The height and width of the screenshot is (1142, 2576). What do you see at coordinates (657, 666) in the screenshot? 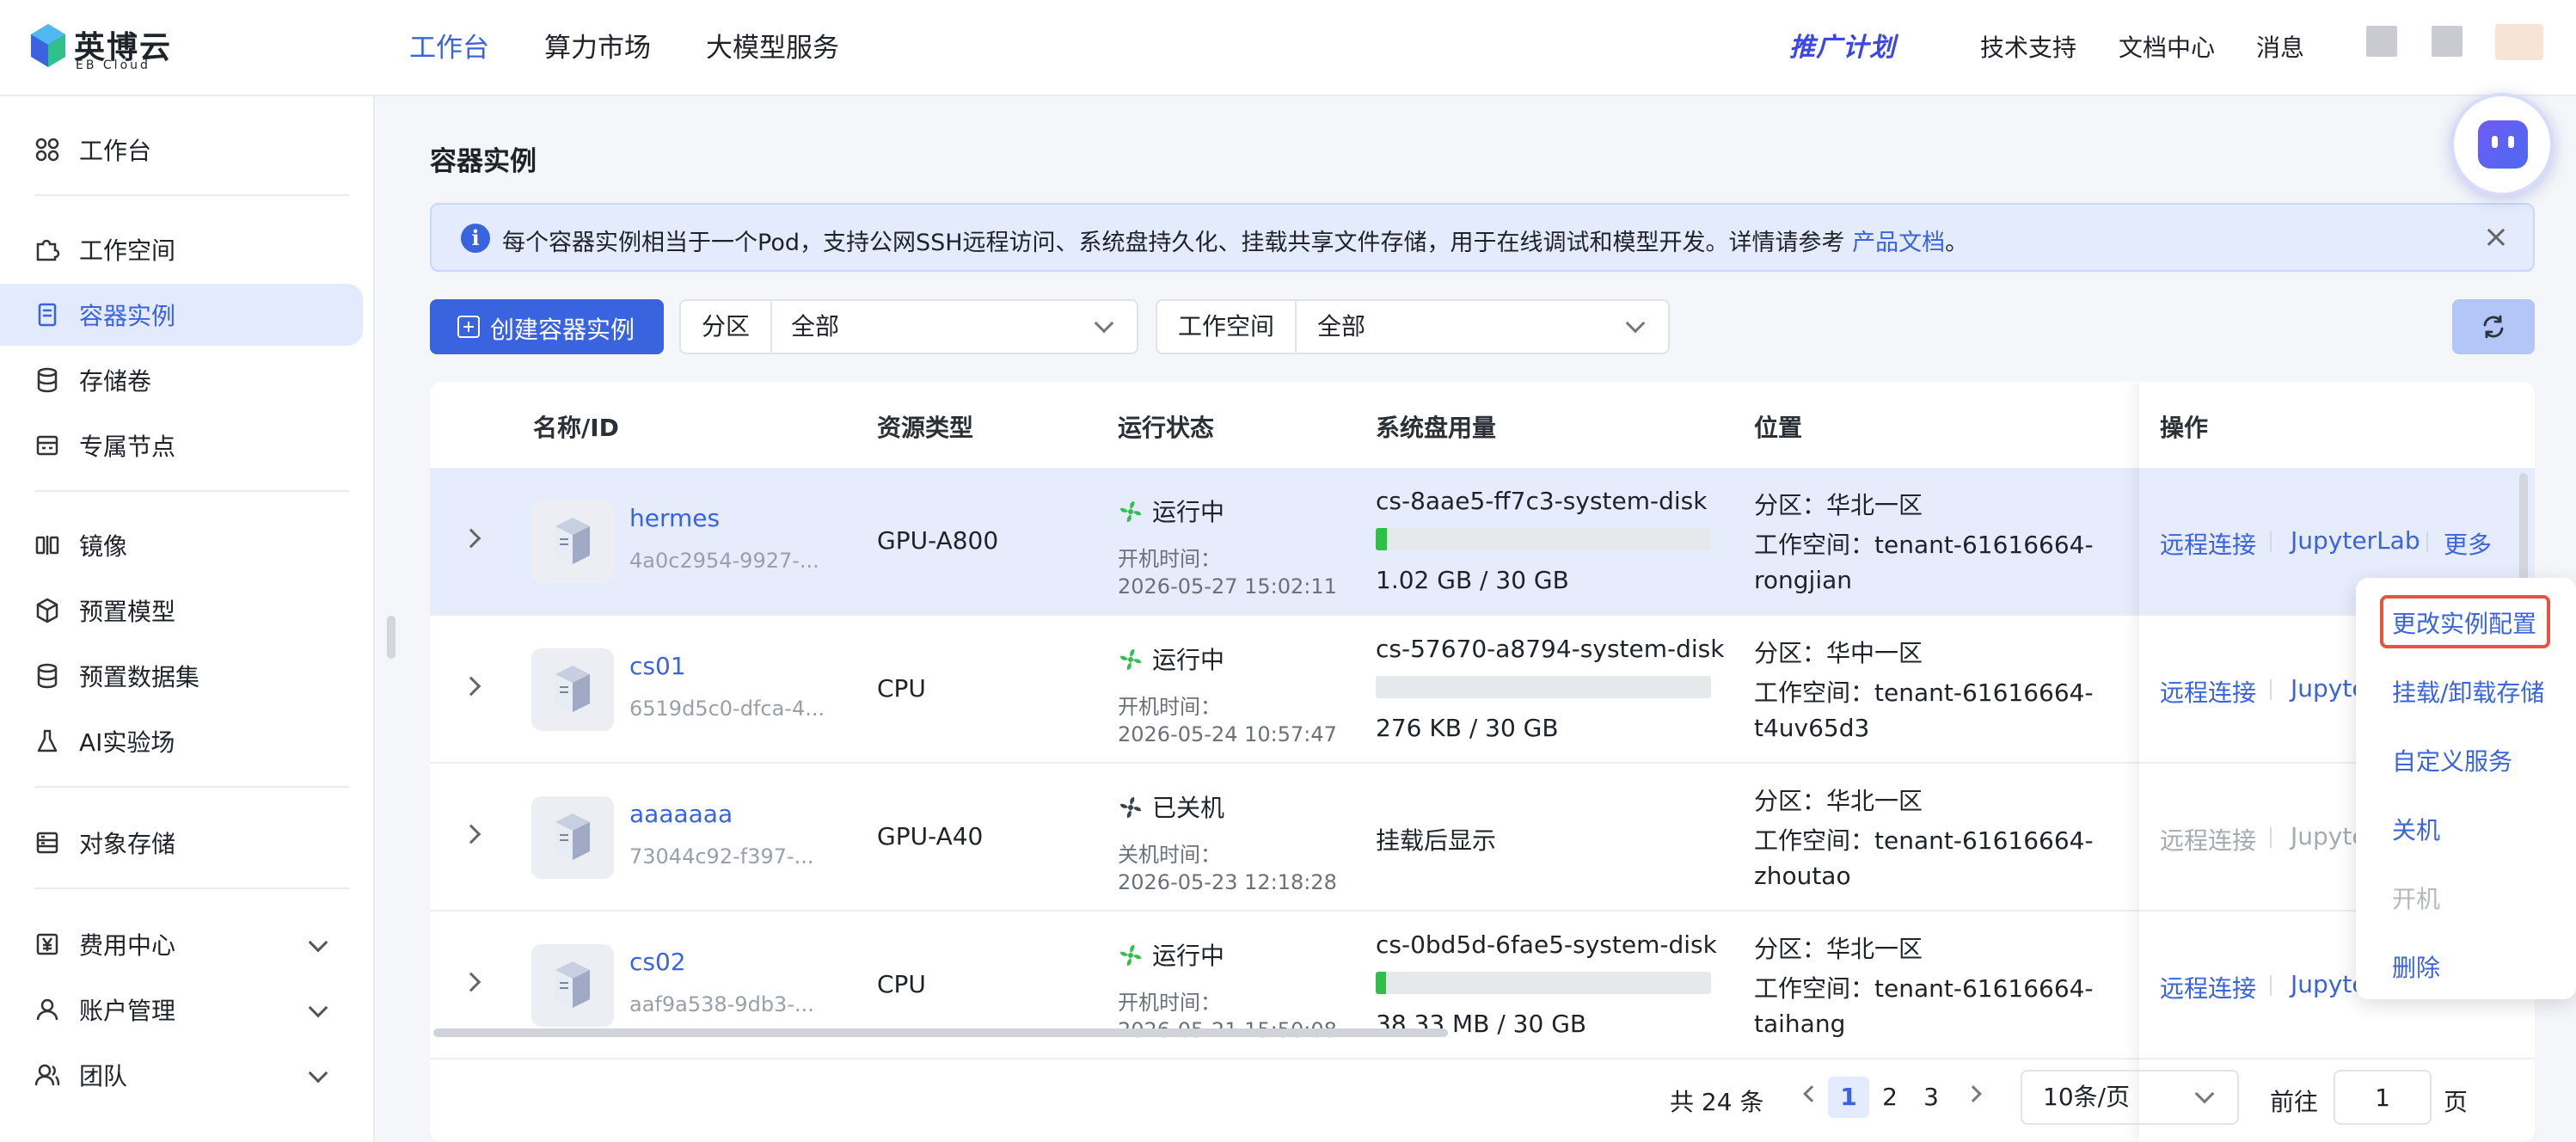
I see `instance-name-link: cs01` at bounding box center [657, 666].